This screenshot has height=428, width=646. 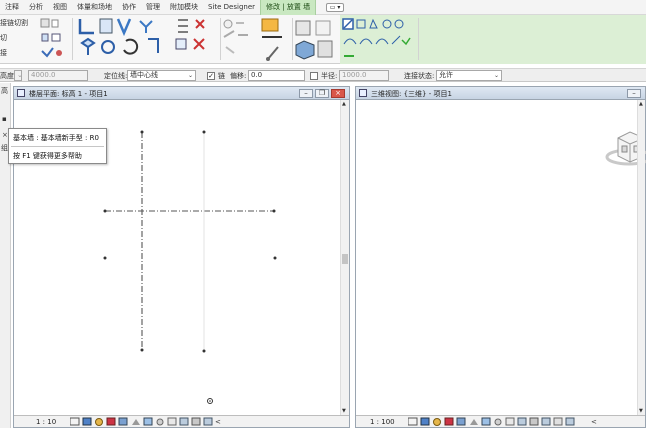 I want to click on height-glyph: 高, so click(x=4, y=91).